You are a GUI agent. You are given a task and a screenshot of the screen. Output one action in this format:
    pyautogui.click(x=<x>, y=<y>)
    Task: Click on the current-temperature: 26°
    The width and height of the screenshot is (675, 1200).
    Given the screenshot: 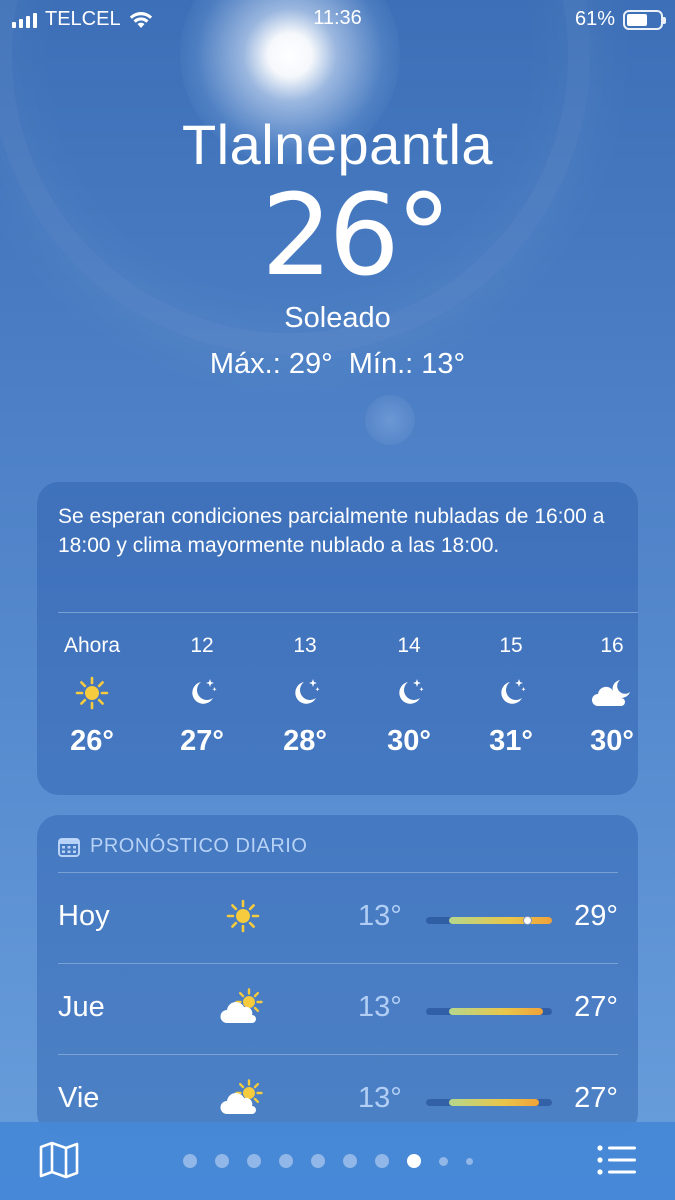 What is the action you would take?
    pyautogui.click(x=356, y=236)
    